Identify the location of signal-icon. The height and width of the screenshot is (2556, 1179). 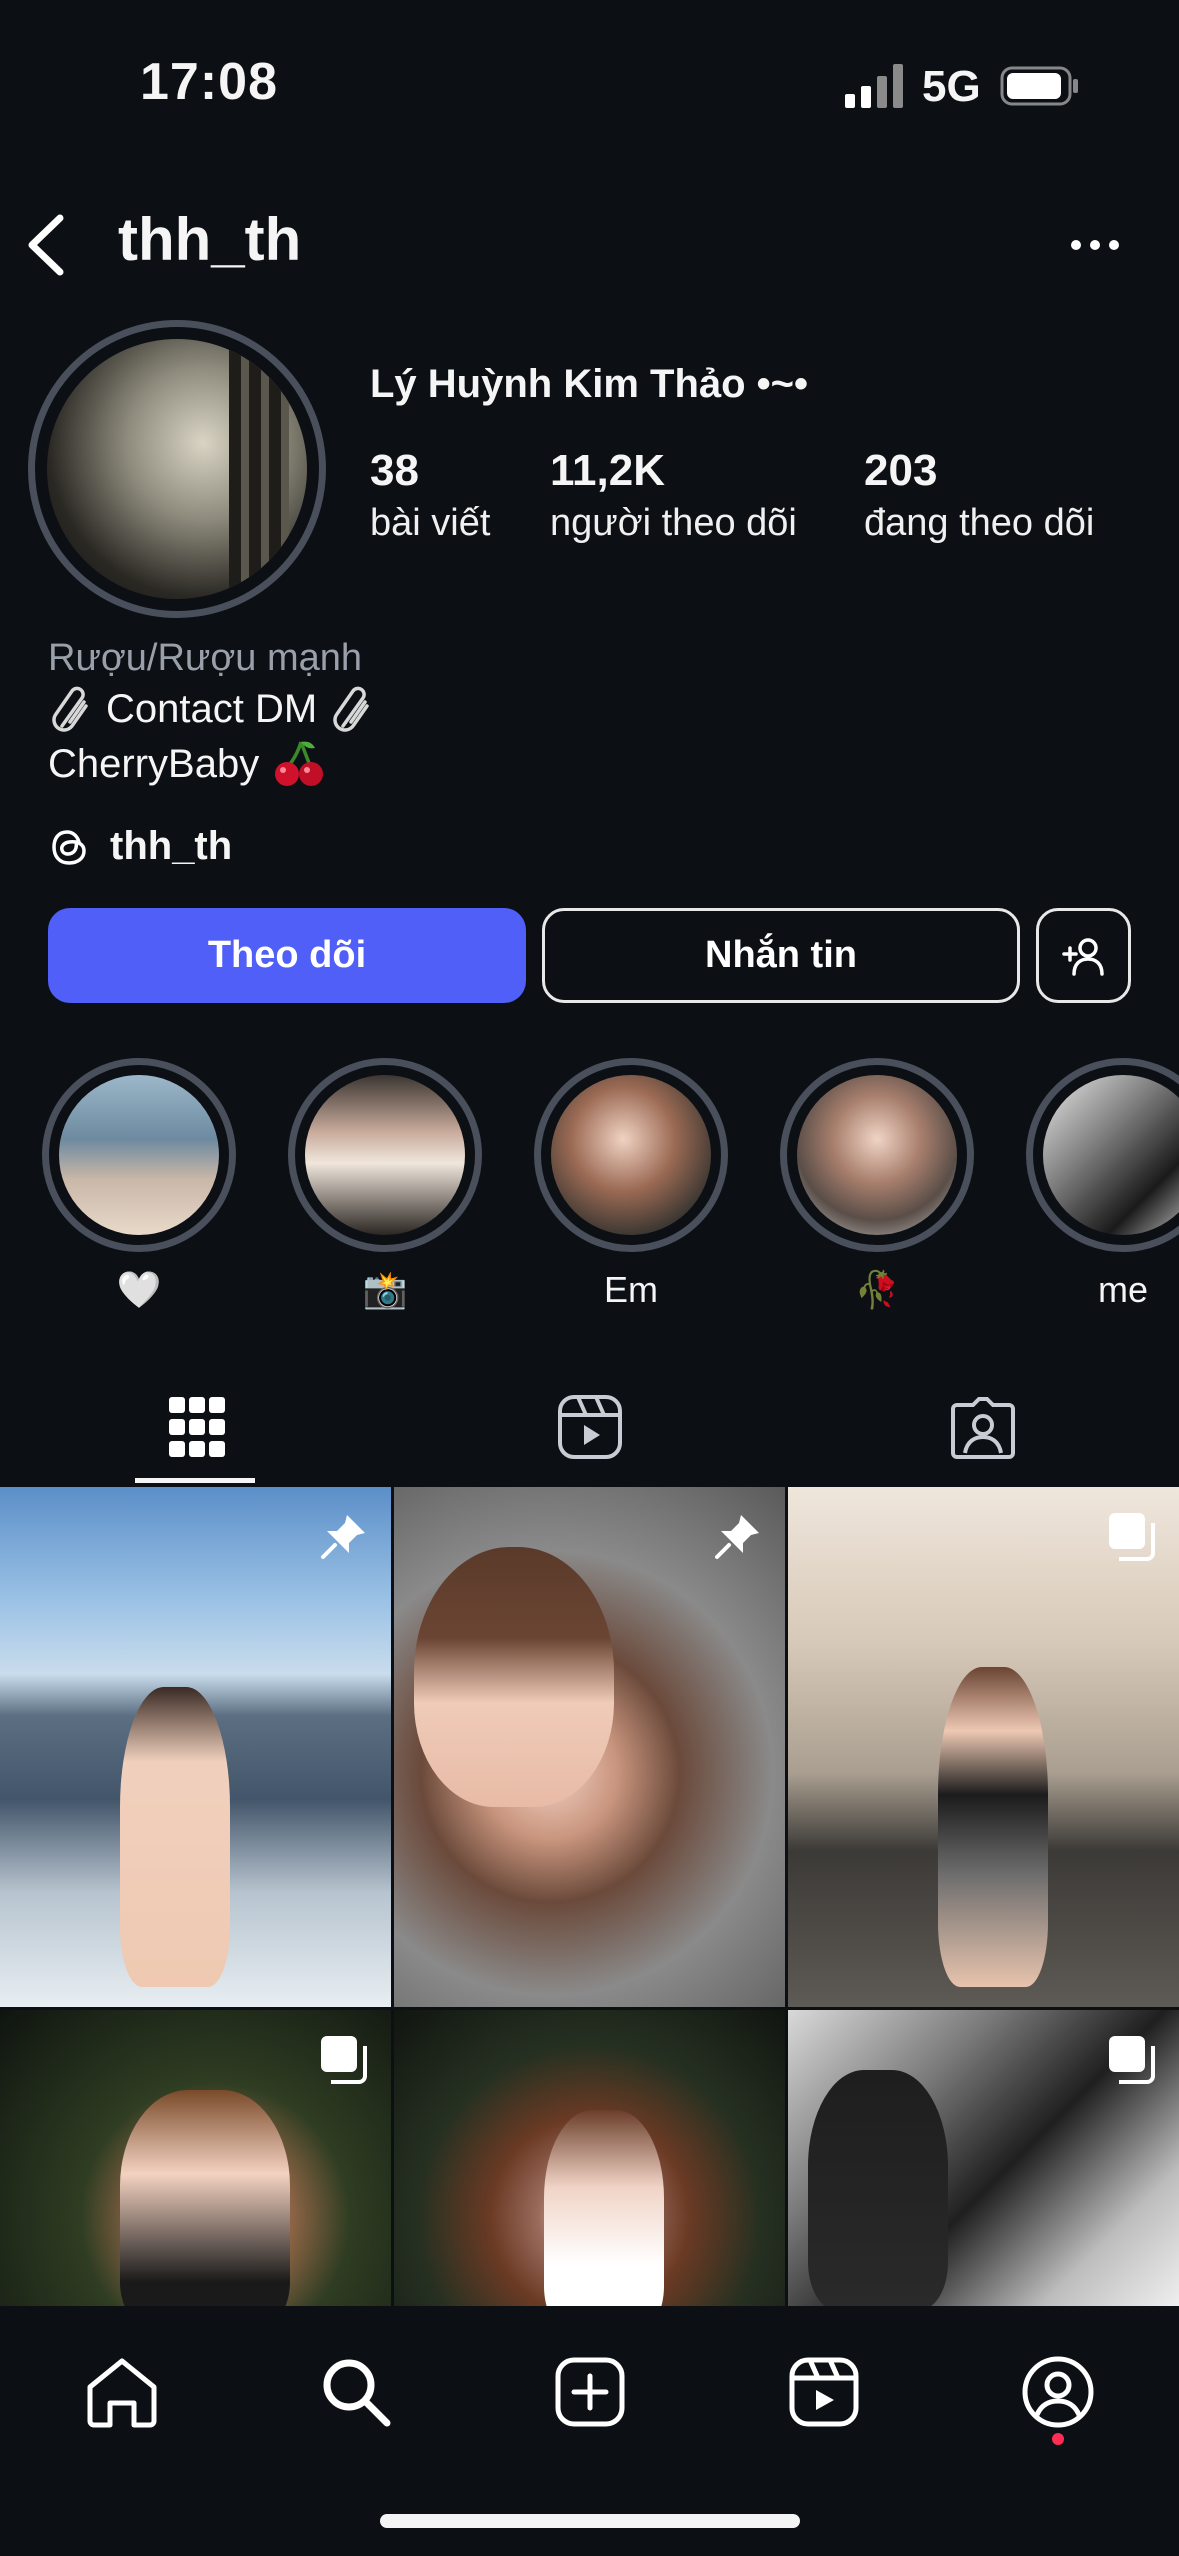
(874, 86).